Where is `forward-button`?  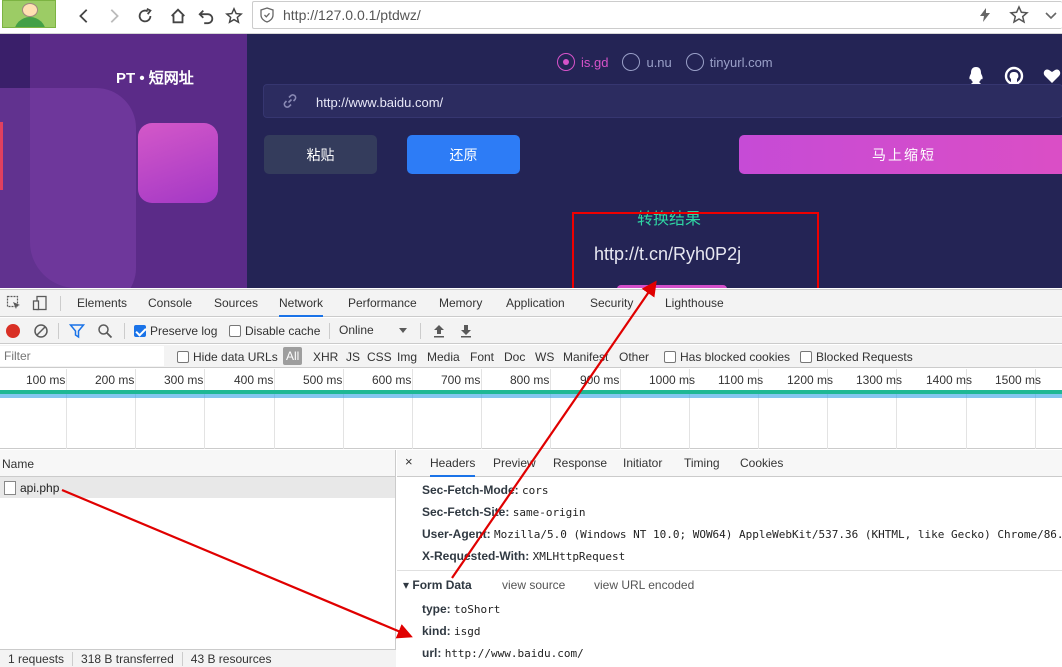
forward-button is located at coordinates (114, 16).